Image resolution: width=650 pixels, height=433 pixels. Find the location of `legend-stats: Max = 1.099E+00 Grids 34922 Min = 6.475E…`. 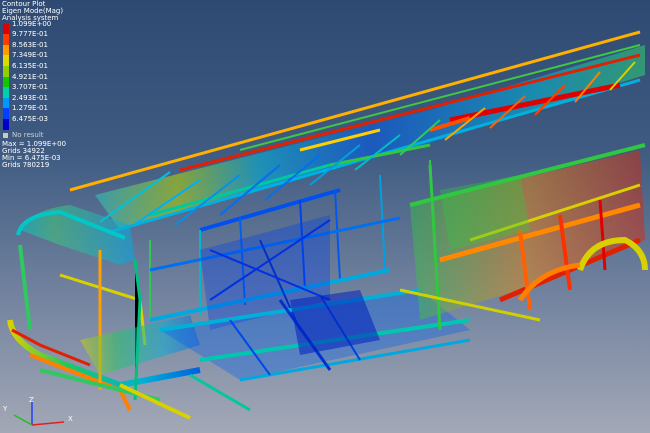

legend-stats: Max = 1.099E+00 Grids 34922 Min = 6.475E… is located at coordinates (67, 155).